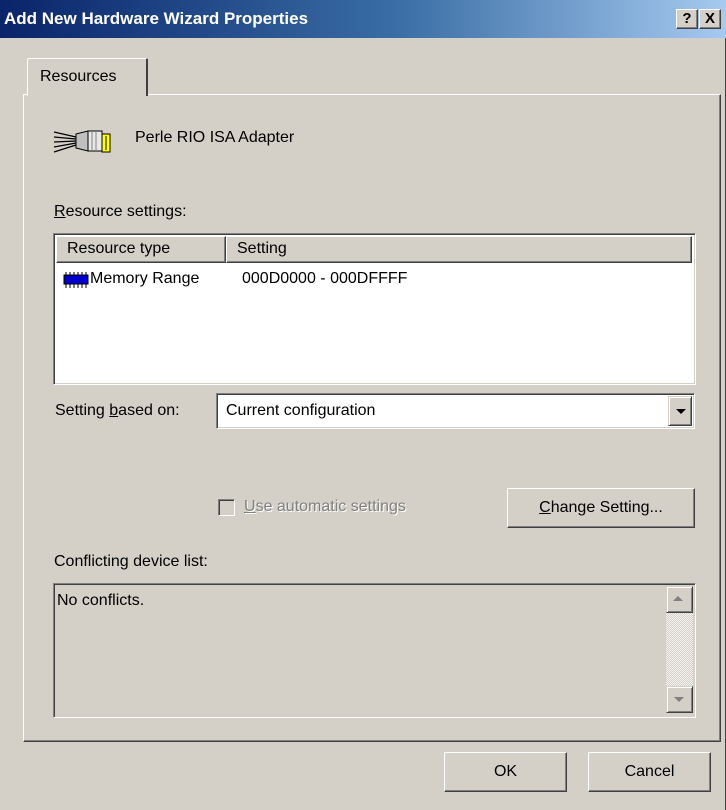 The width and height of the screenshot is (726, 810). I want to click on help-icon: ?, so click(687, 18).